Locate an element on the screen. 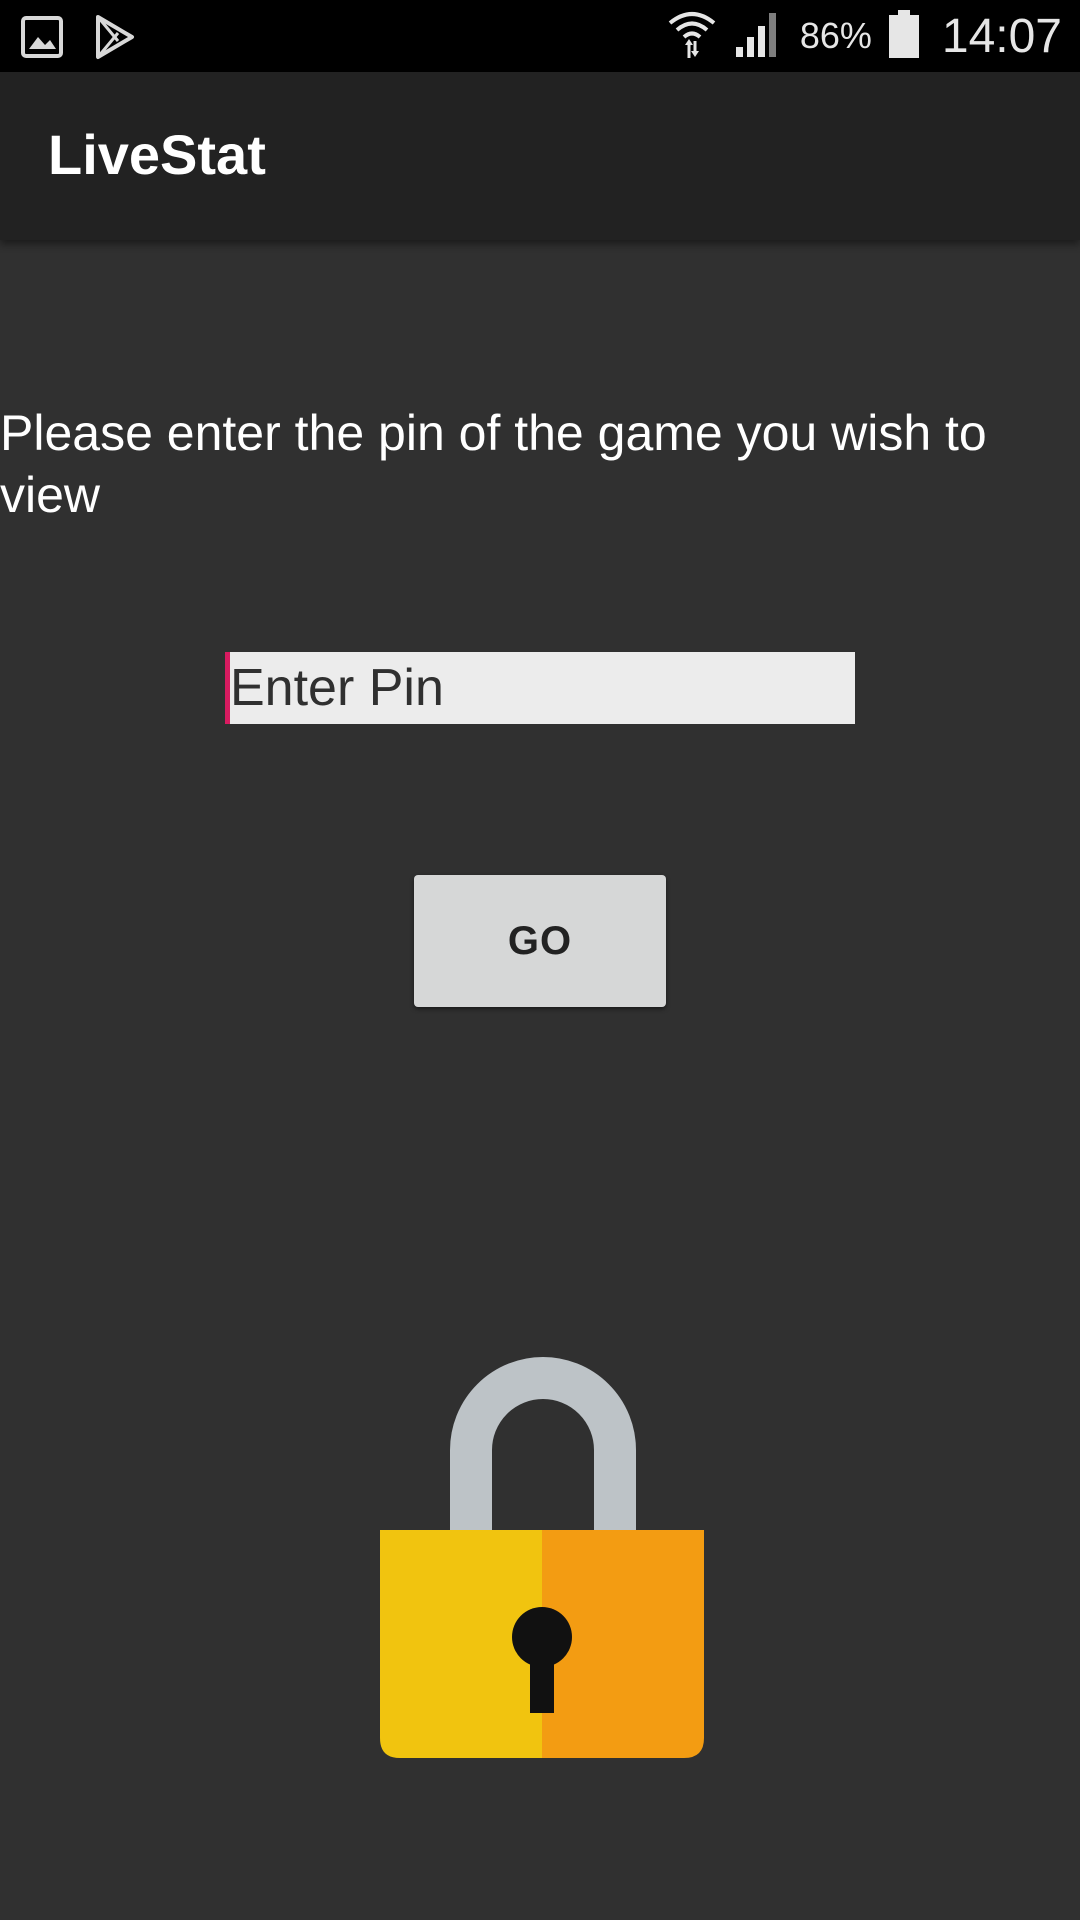 Image resolution: width=1080 pixels, height=1920 pixels. status-bar-notifications is located at coordinates (78, 39).